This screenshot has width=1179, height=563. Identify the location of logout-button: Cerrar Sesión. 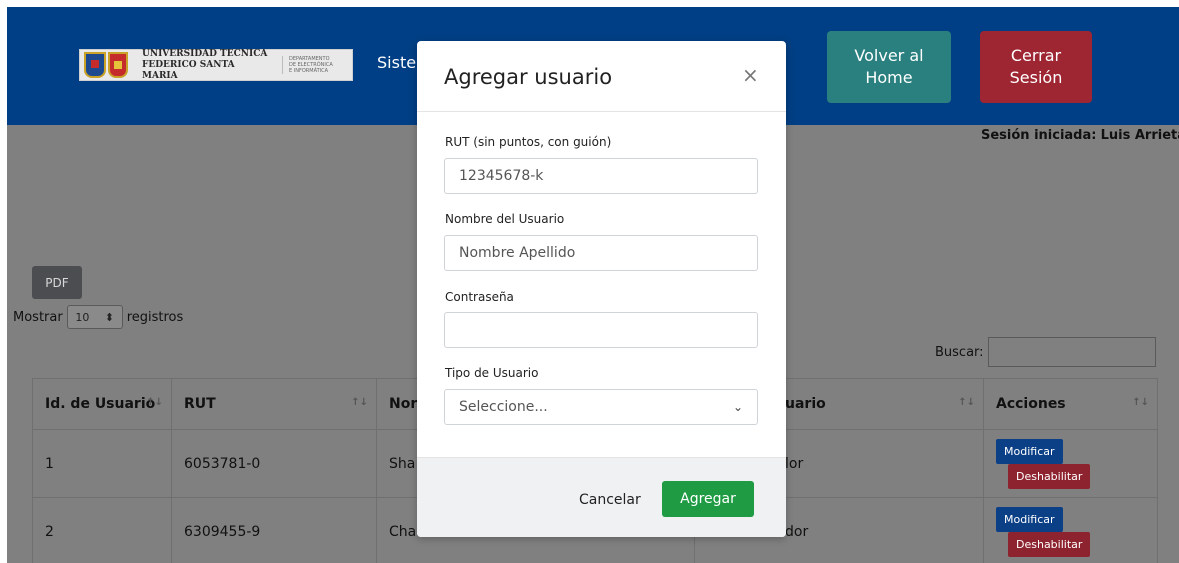
(1036, 67).